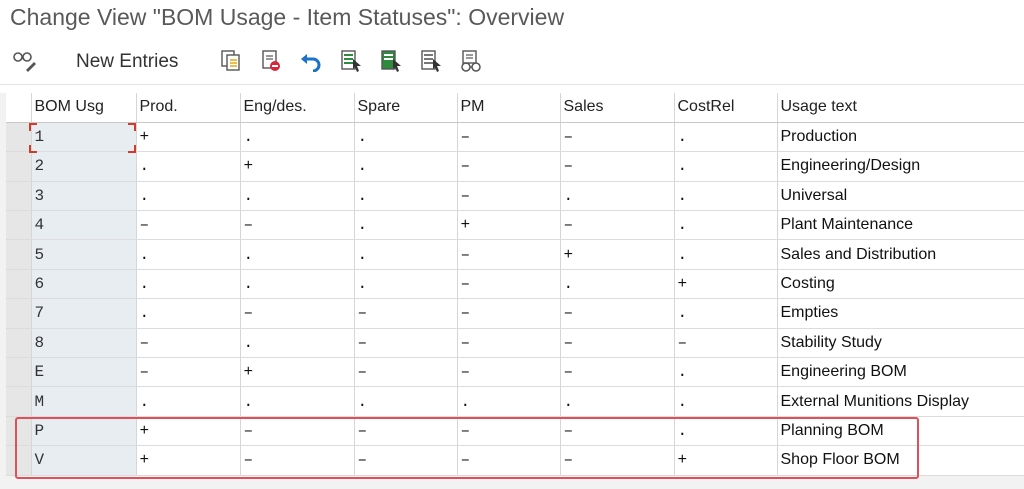  I want to click on undo-icon, so click(311, 61).